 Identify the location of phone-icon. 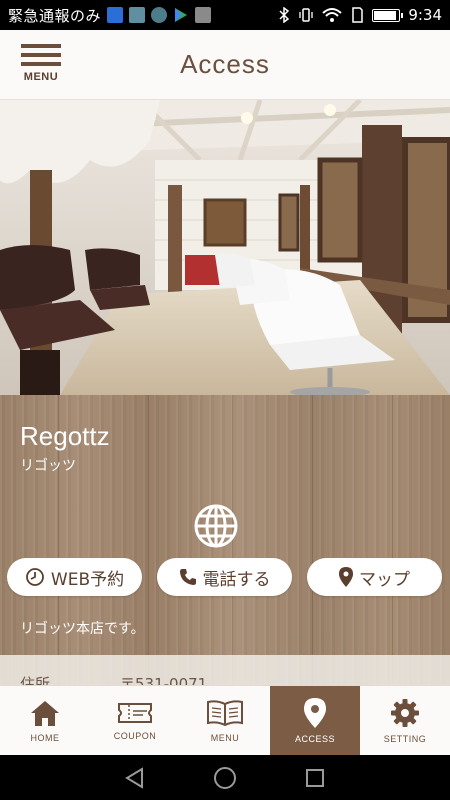
(187, 577).